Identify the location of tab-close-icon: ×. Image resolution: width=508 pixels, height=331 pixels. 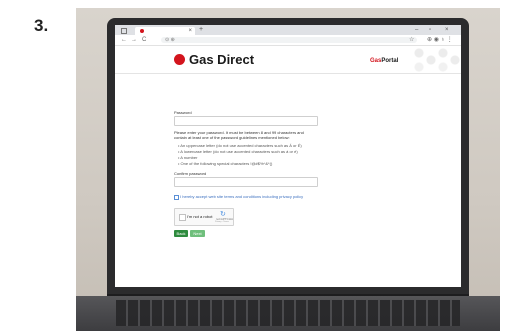
(190, 31).